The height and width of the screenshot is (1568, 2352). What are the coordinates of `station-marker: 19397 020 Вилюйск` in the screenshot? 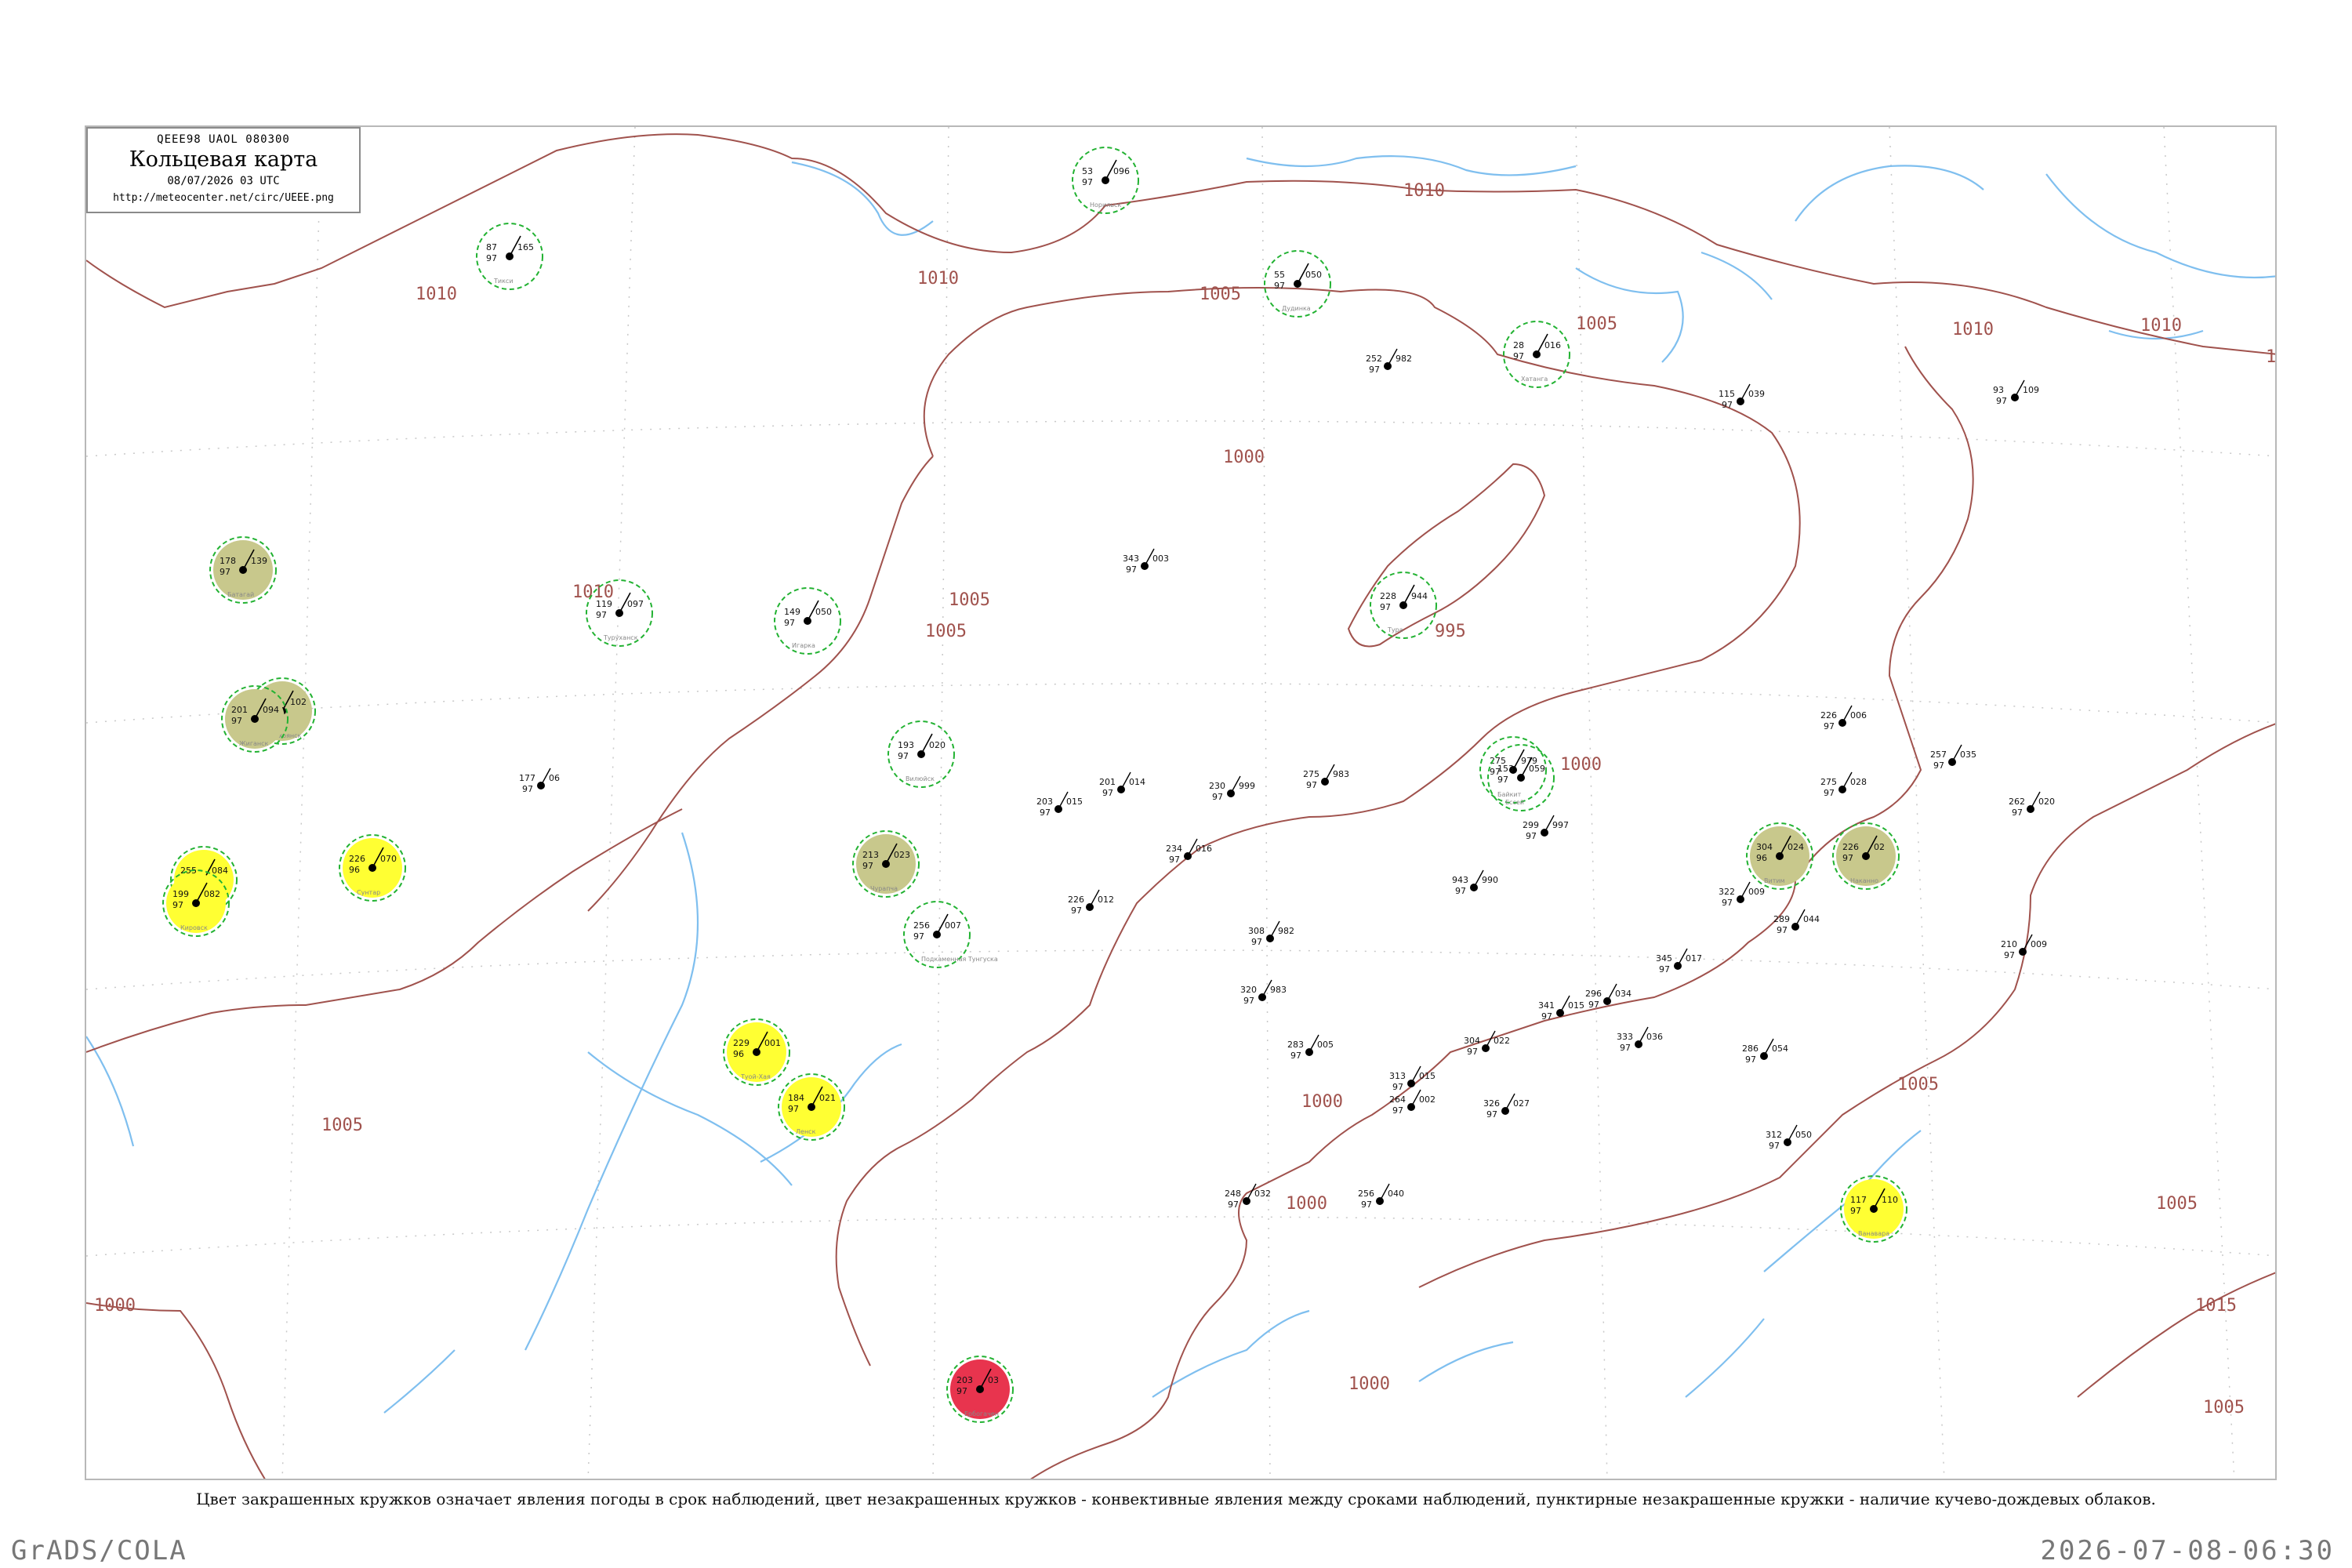 It's located at (921, 754).